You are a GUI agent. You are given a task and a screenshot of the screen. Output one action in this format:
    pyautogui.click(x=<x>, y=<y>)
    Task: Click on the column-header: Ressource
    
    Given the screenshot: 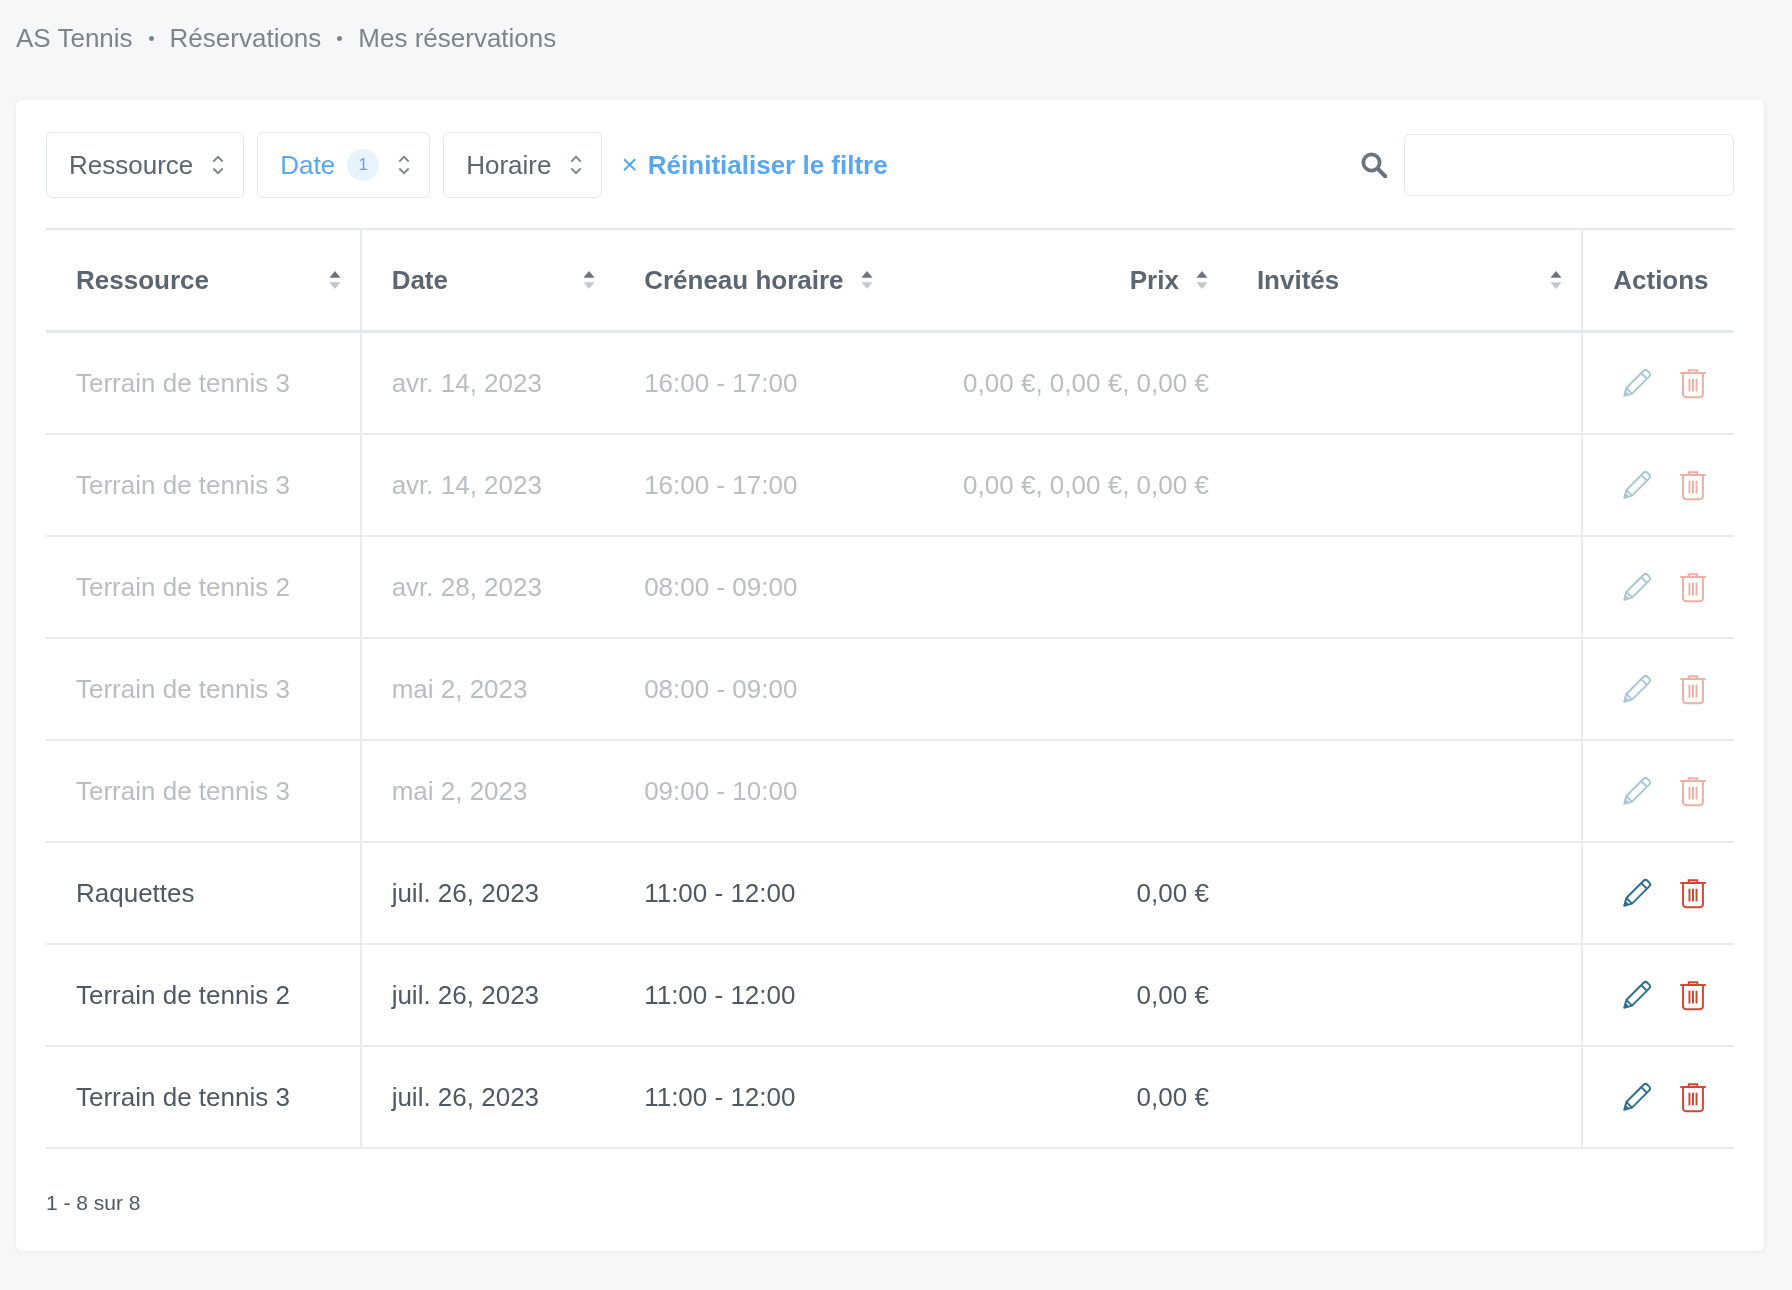 What is the action you would take?
    pyautogui.click(x=142, y=280)
    